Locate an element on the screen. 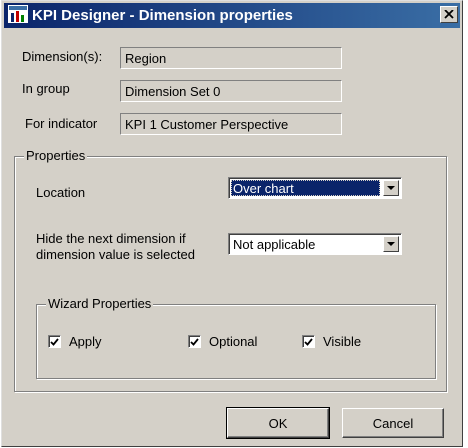 Image resolution: width=468 pixels, height=448 pixels. wizard-properties-group-title: Wizard Properties is located at coordinates (100, 303).